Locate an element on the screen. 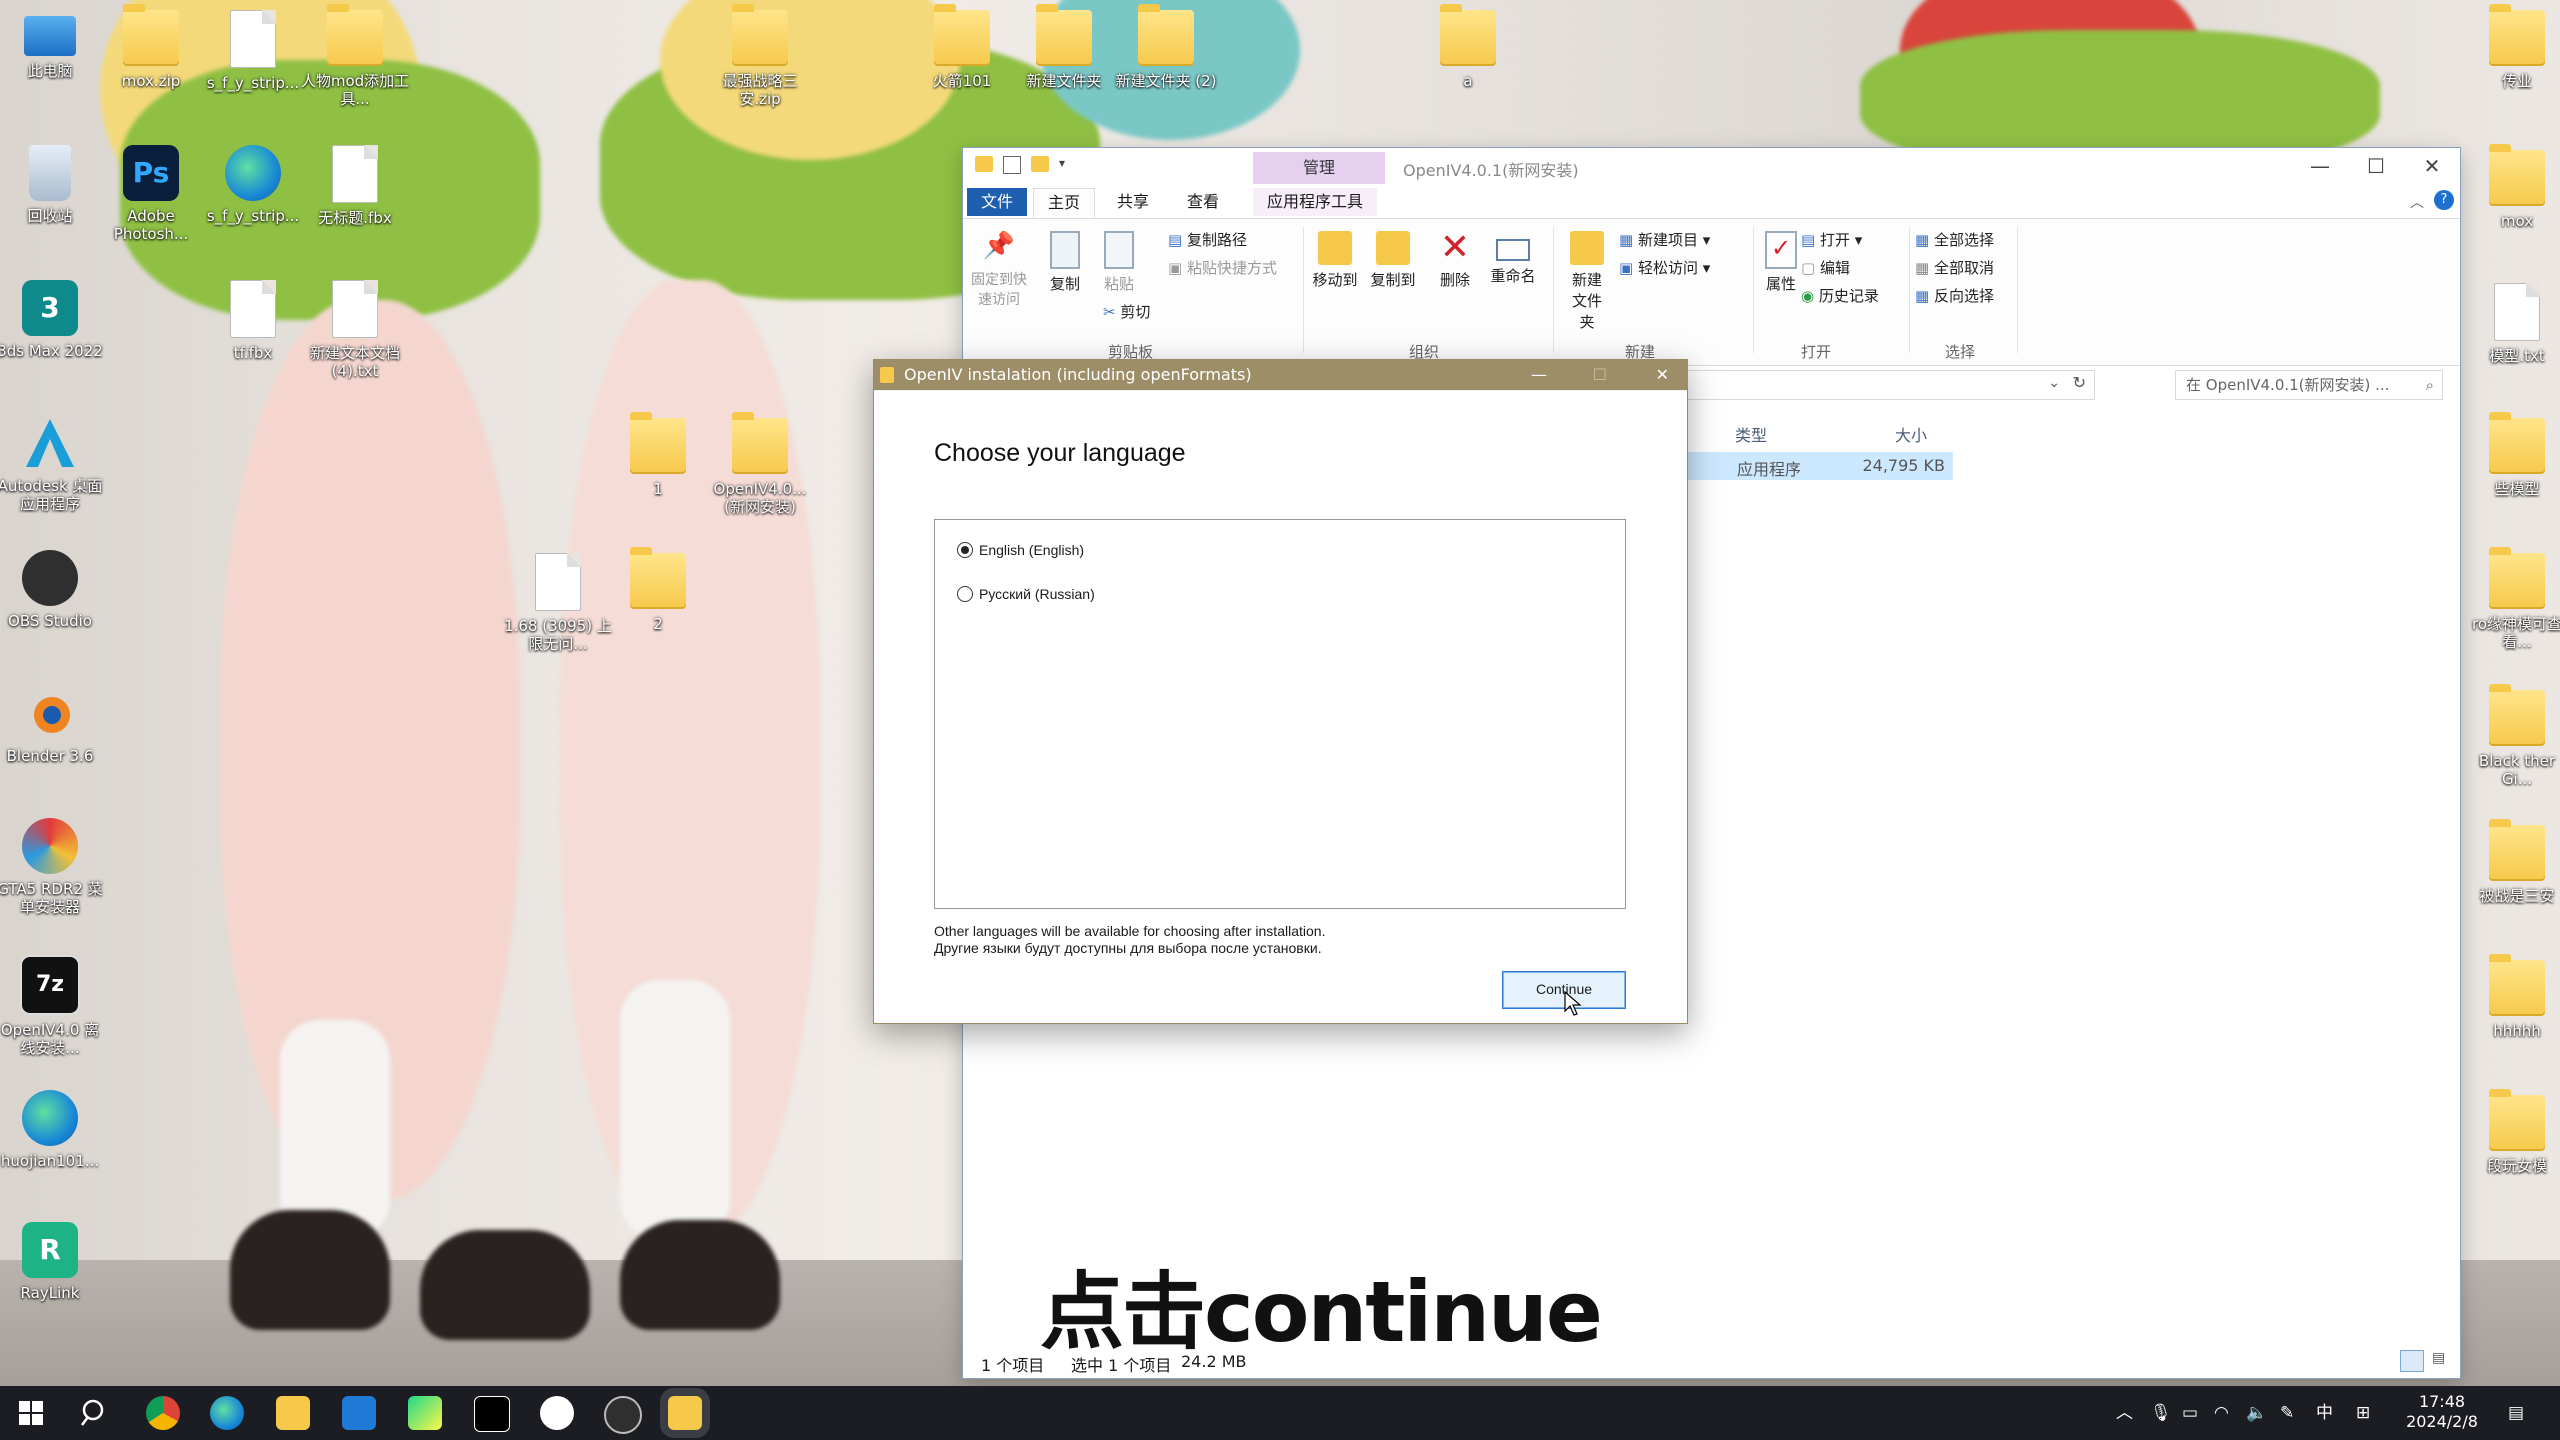 The image size is (2560, 1440). manage-tab: 管理 is located at coordinates (1319, 168).